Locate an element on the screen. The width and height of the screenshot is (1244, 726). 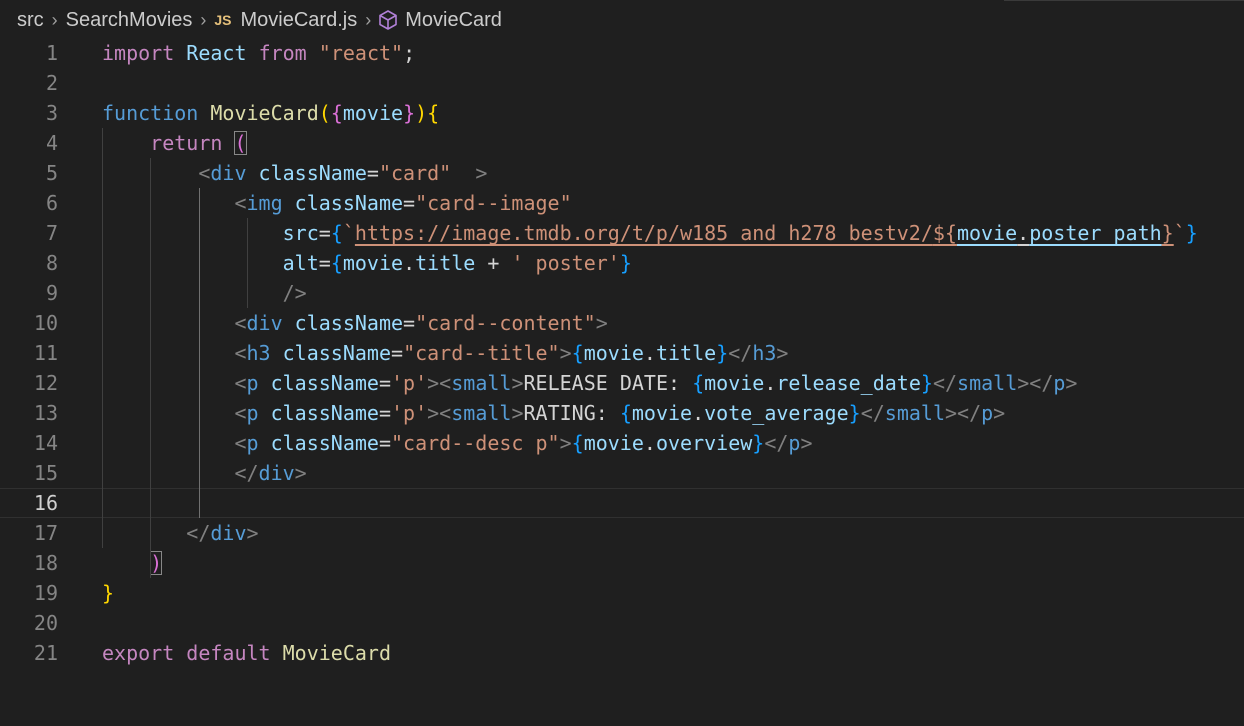
code-token: vote_average is located at coordinates (776, 413).